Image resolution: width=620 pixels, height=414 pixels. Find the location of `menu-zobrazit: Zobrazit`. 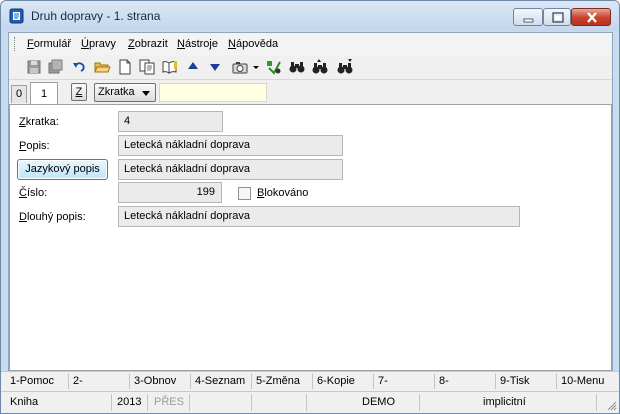

menu-zobrazit: Zobrazit is located at coordinates (148, 44).